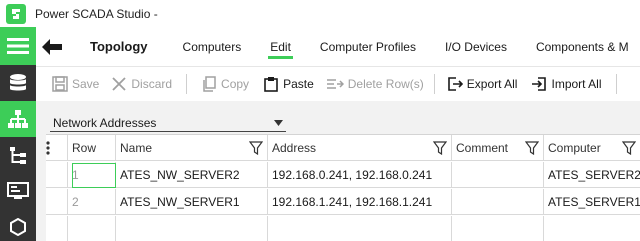  I want to click on tab-computer-profiles: Computer Profiles, so click(368, 47).